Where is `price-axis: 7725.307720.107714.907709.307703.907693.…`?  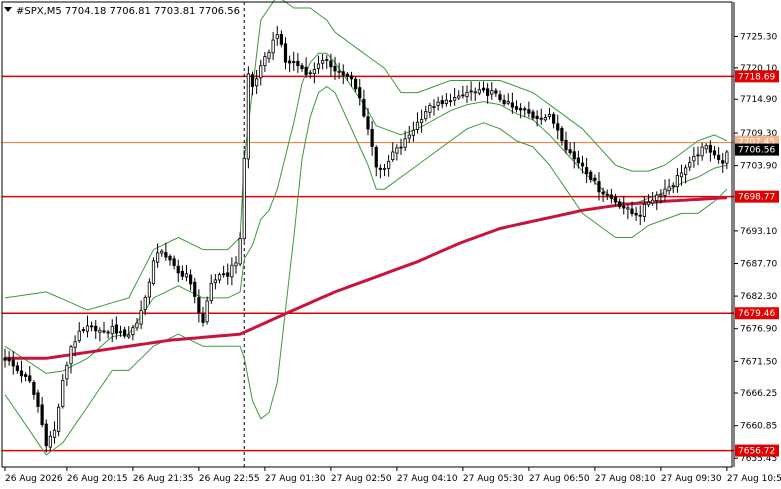
price-axis: 7725.307720.107714.907709.307703.907693.… is located at coordinates (755, 248).